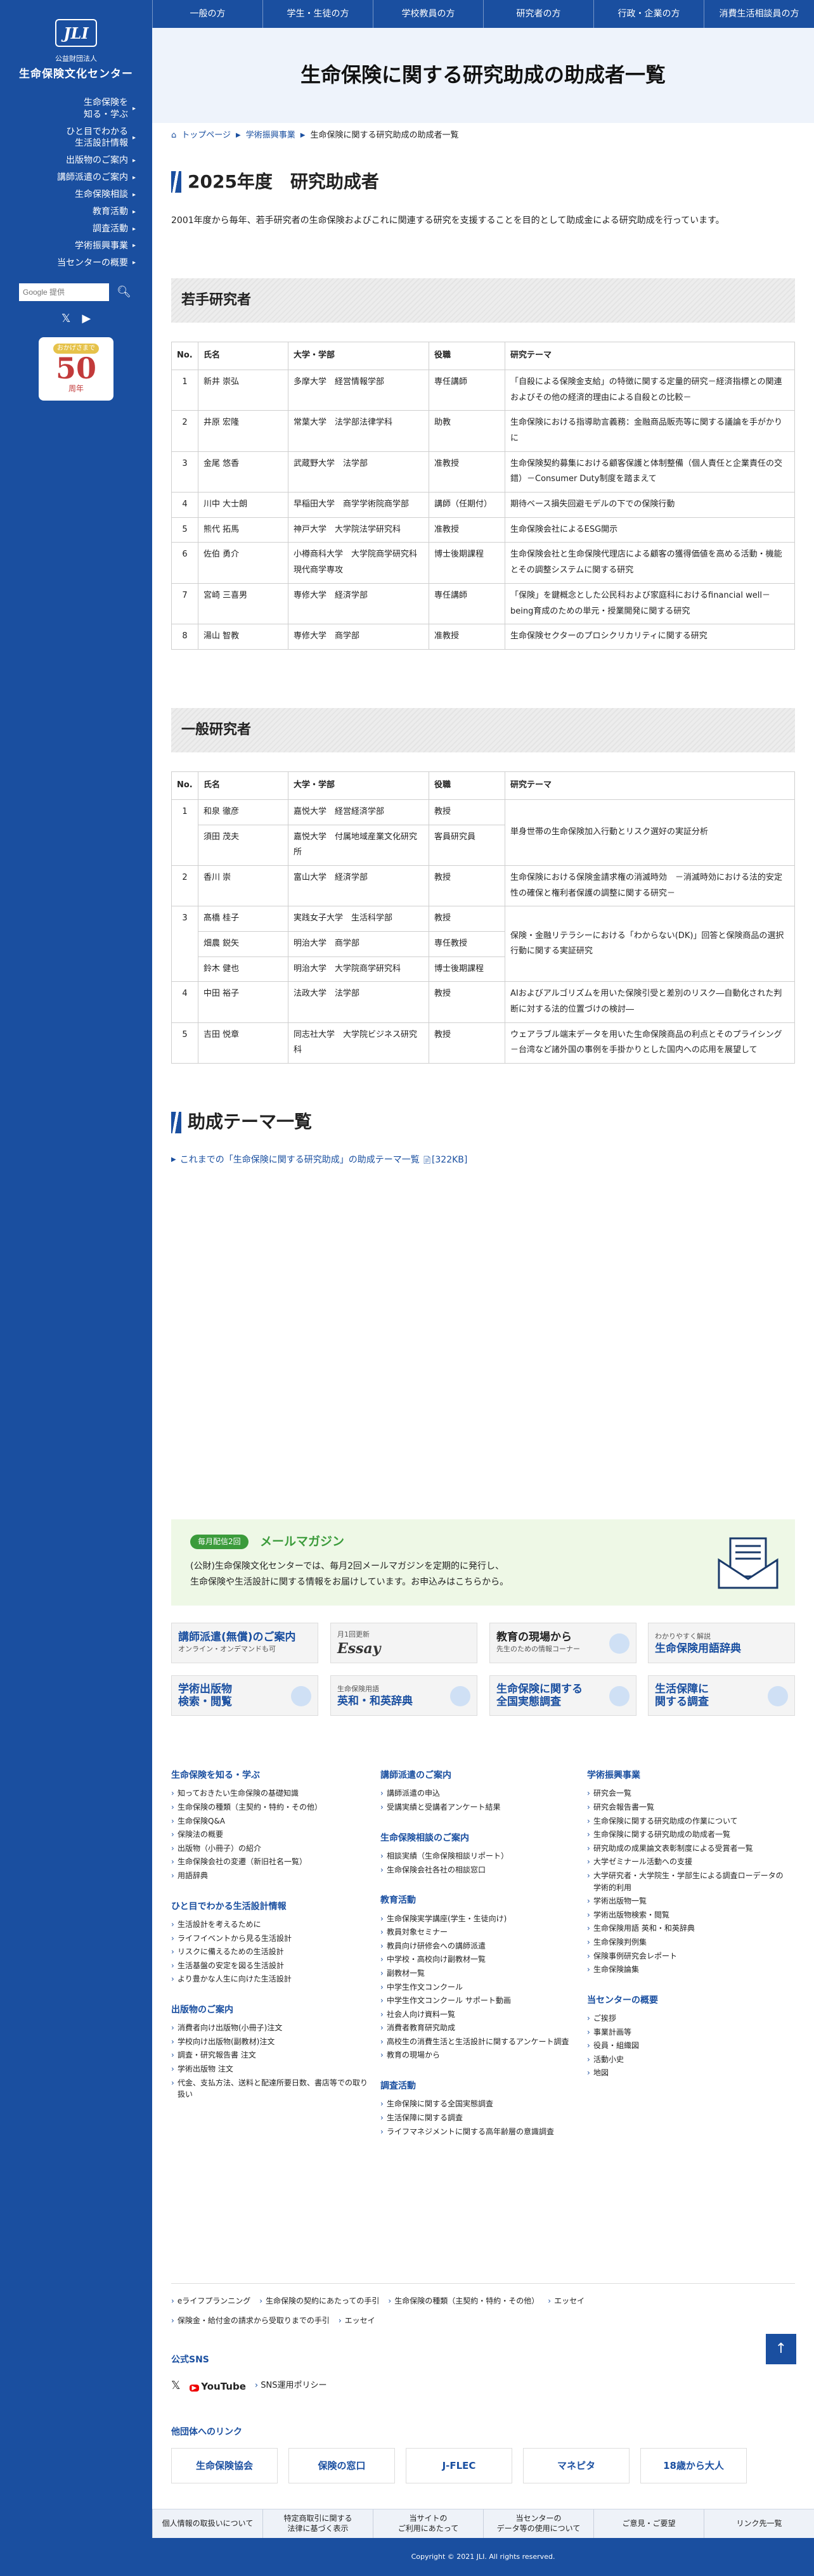  Describe the element at coordinates (269, 1862) in the screenshot. I see `footer-link: 生命保険会社の変遷（新旧社名一覧）` at that location.